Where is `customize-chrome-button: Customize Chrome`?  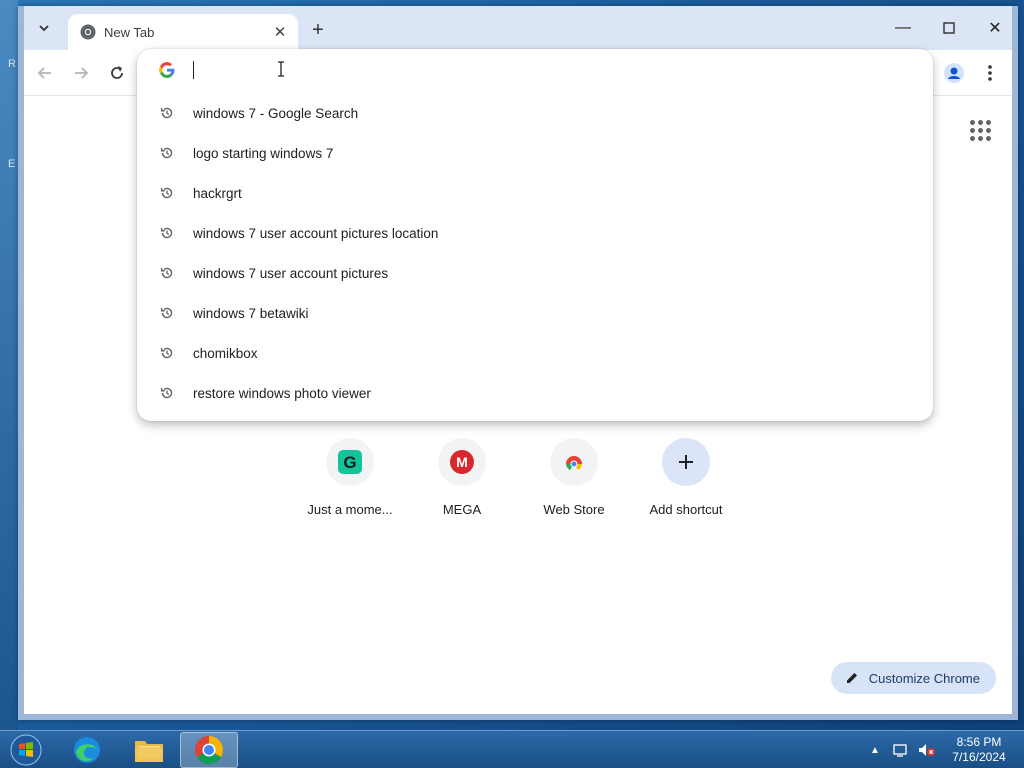
customize-chrome-button: Customize Chrome is located at coordinates (913, 678).